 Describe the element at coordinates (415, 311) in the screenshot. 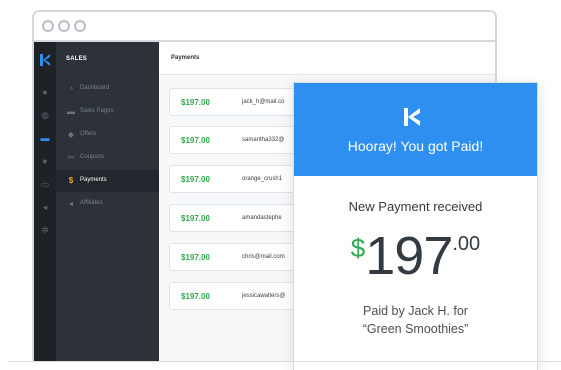

I see `paid-by-line: Paid by Jack H. for` at that location.